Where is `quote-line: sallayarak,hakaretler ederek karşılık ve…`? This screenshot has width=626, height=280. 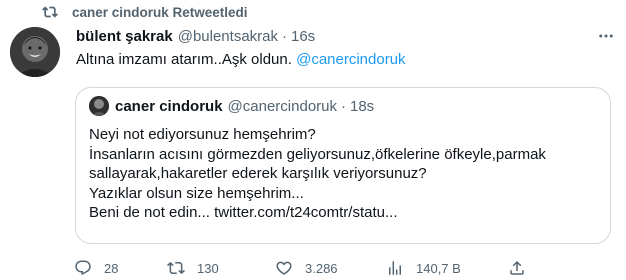 quote-line: sallayarak,hakaretler ederek karşılık ve… is located at coordinates (258, 174).